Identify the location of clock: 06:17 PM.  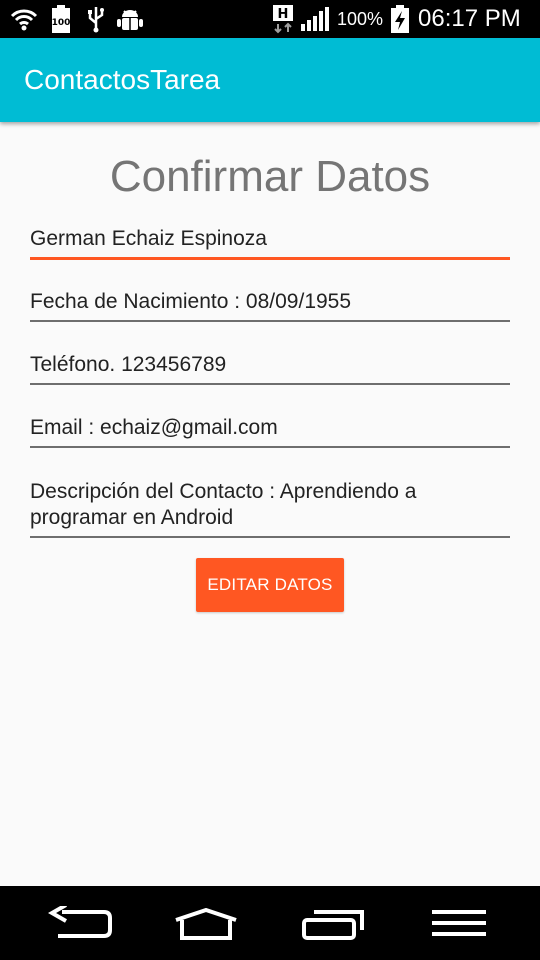
(469, 18).